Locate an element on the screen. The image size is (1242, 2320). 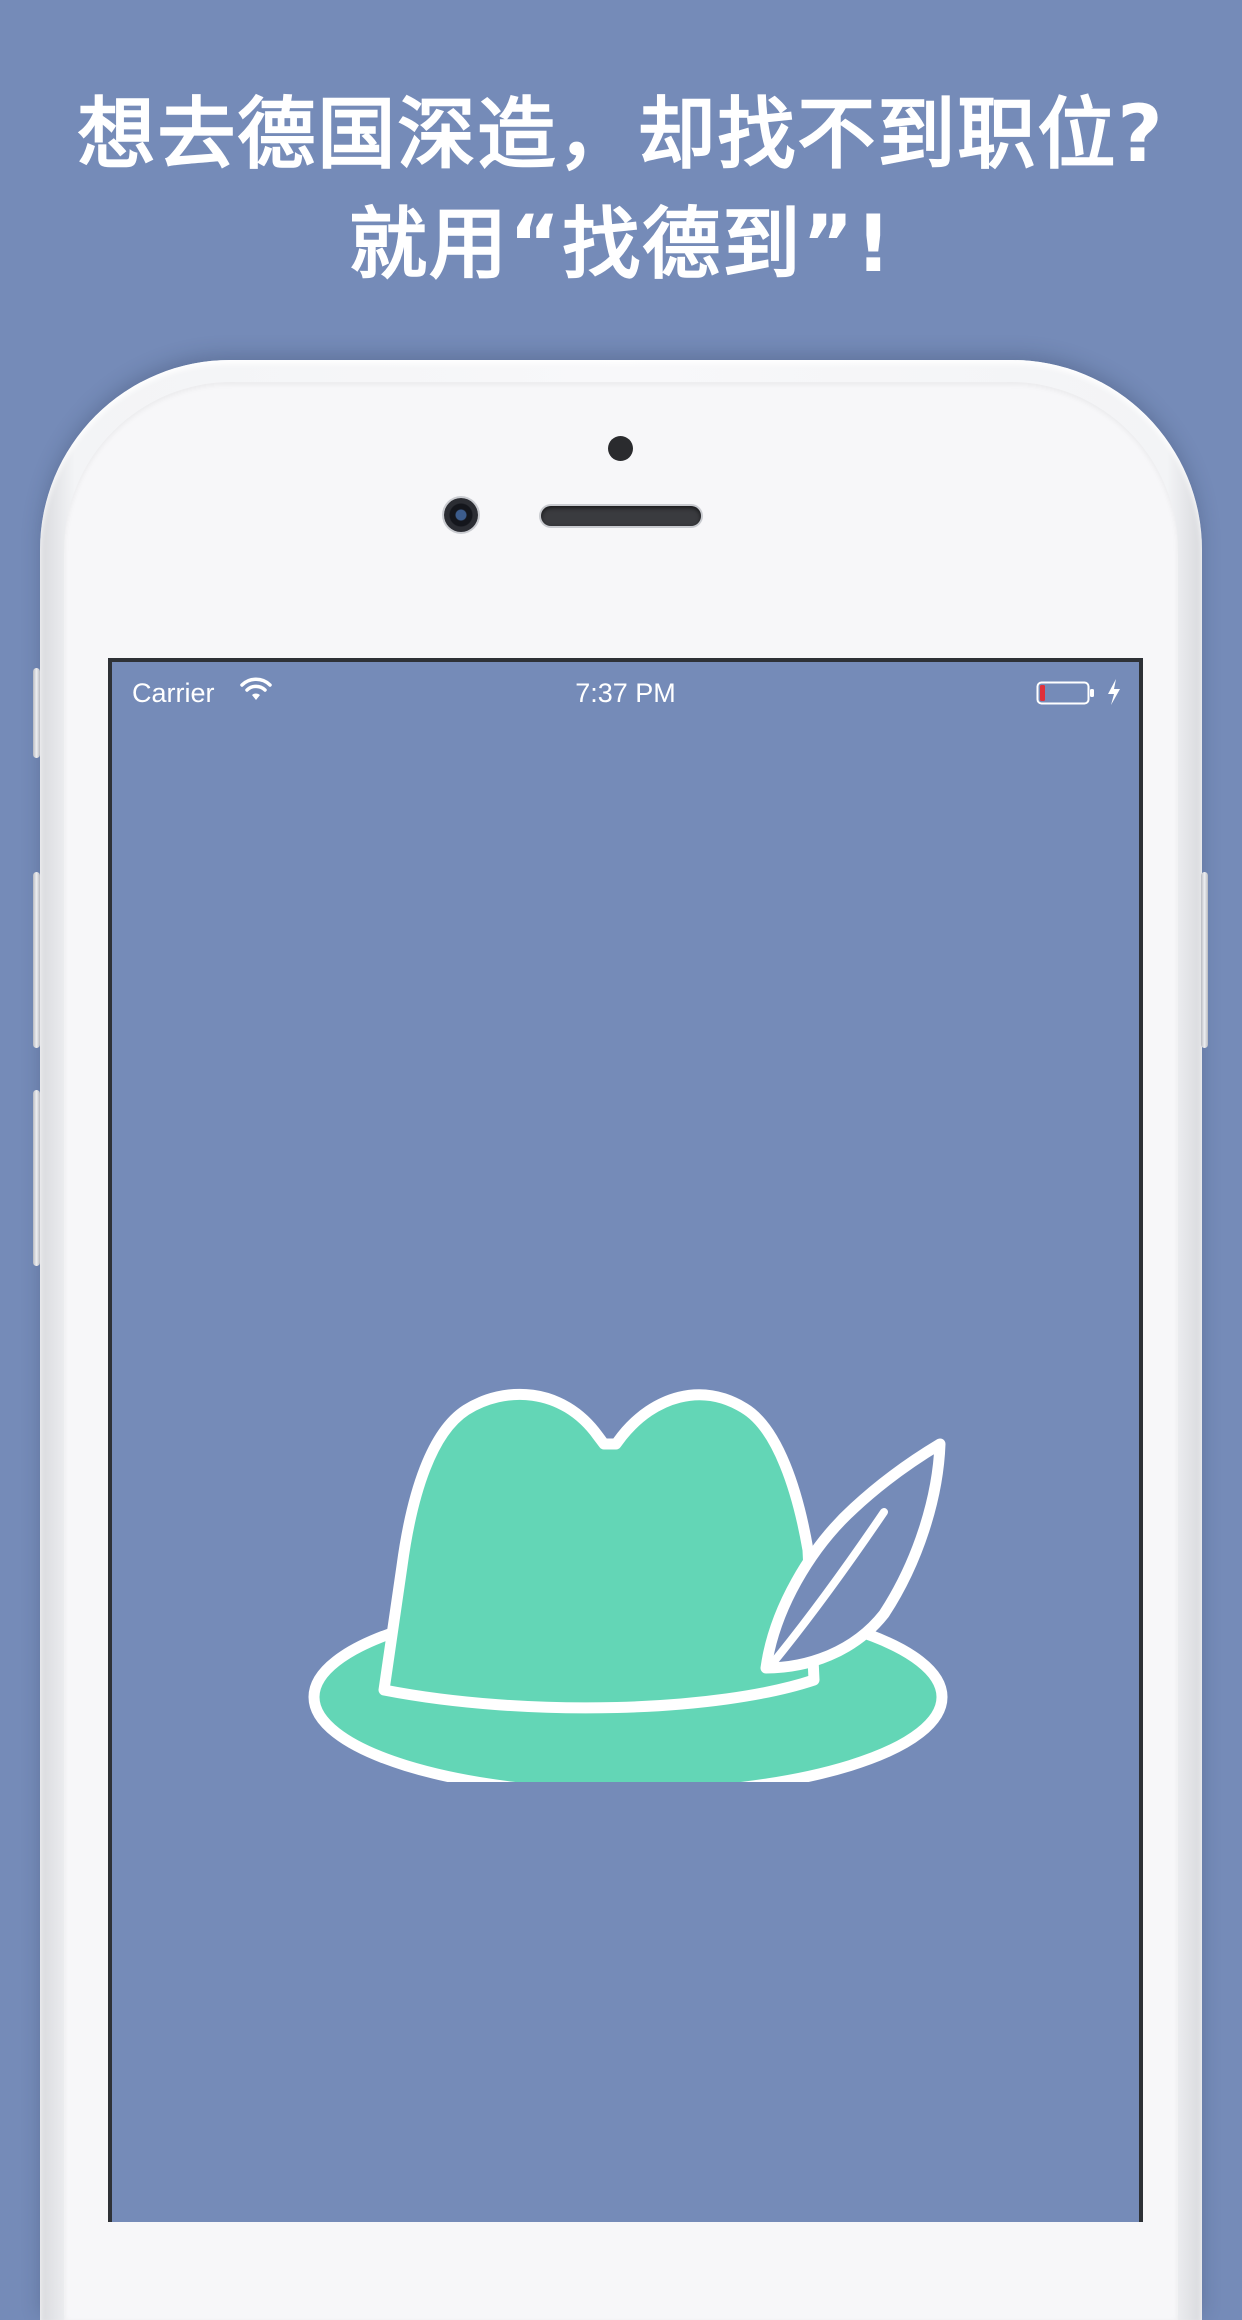
headline-line-2: 就用“找德到”! is located at coordinates (621, 245).